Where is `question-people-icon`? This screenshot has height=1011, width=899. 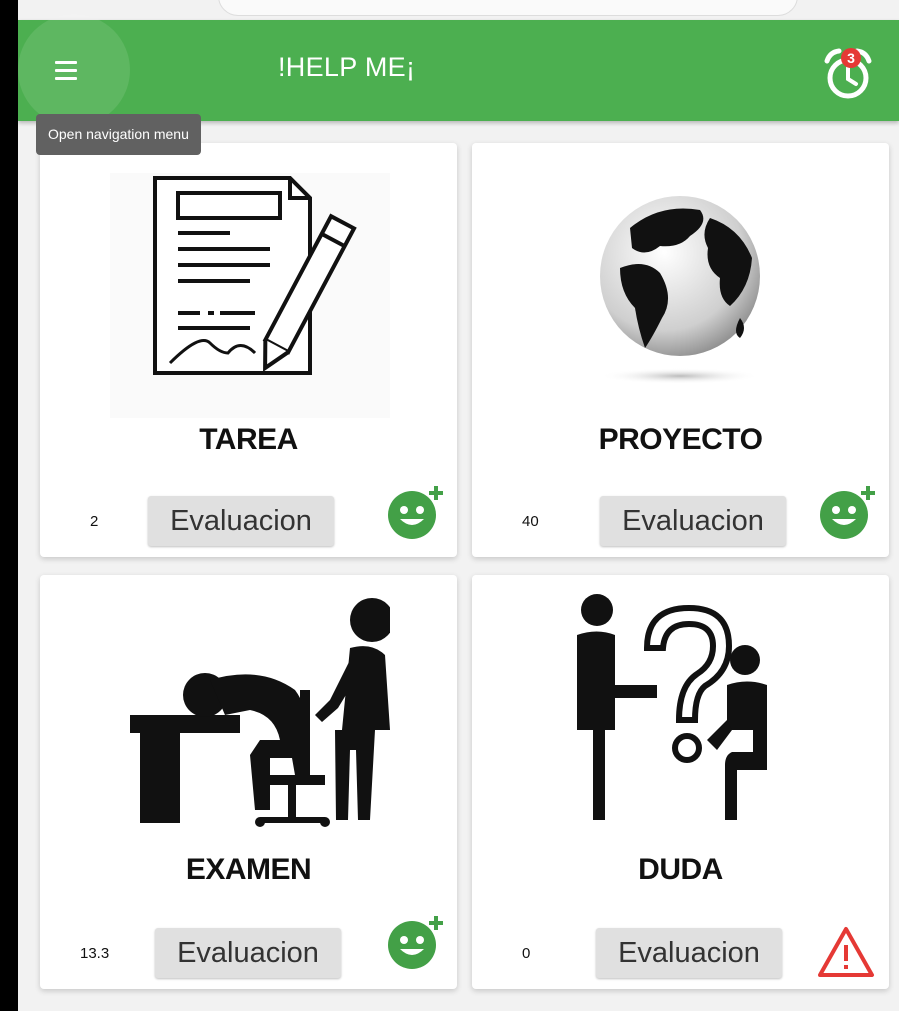
question-people-icon is located at coordinates (672, 707).